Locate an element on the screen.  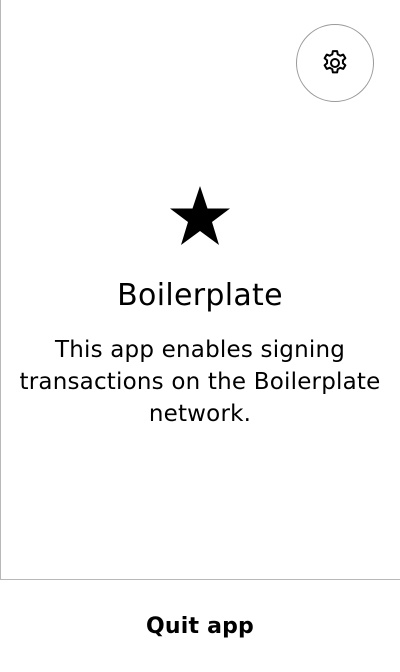
settings-button is located at coordinates (335, 63).